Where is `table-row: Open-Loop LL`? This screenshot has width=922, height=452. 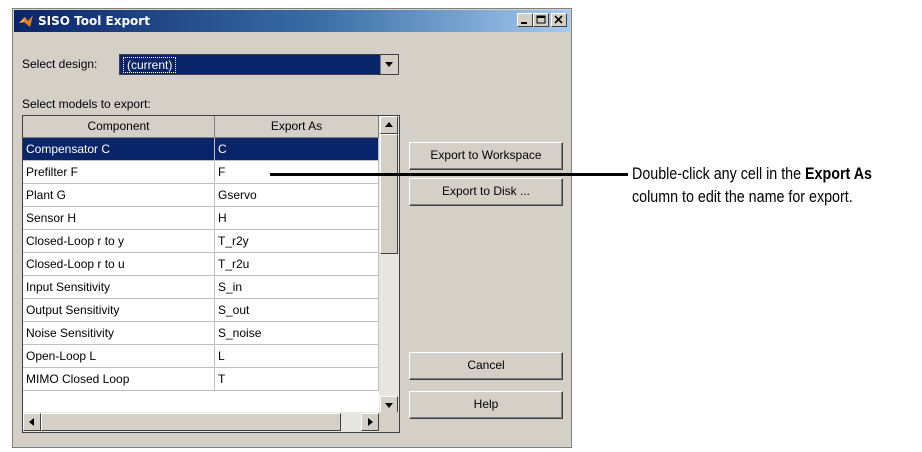
table-row: Open-Loop LL is located at coordinates (201, 356).